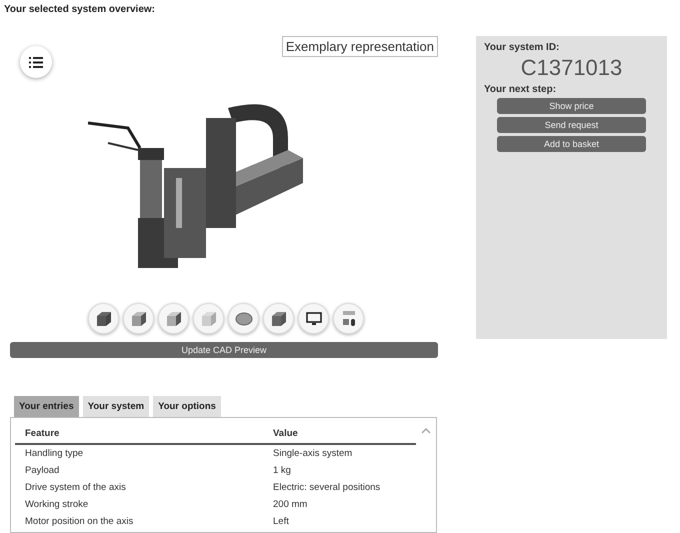  What do you see at coordinates (54, 453) in the screenshot?
I see `table-cell-text: Handling type` at bounding box center [54, 453].